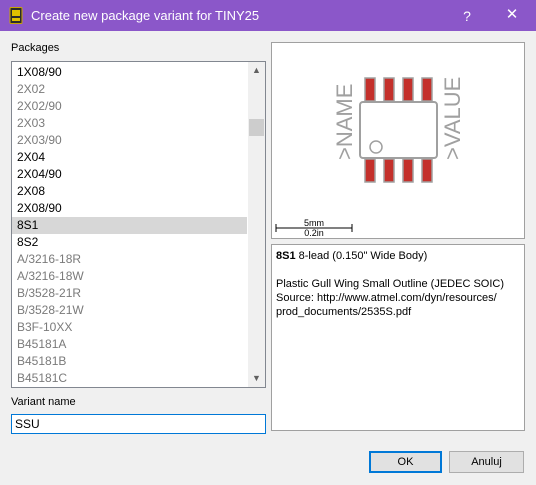 The height and width of the screenshot is (485, 536). I want to click on desc-name: 8S1, so click(286, 256).